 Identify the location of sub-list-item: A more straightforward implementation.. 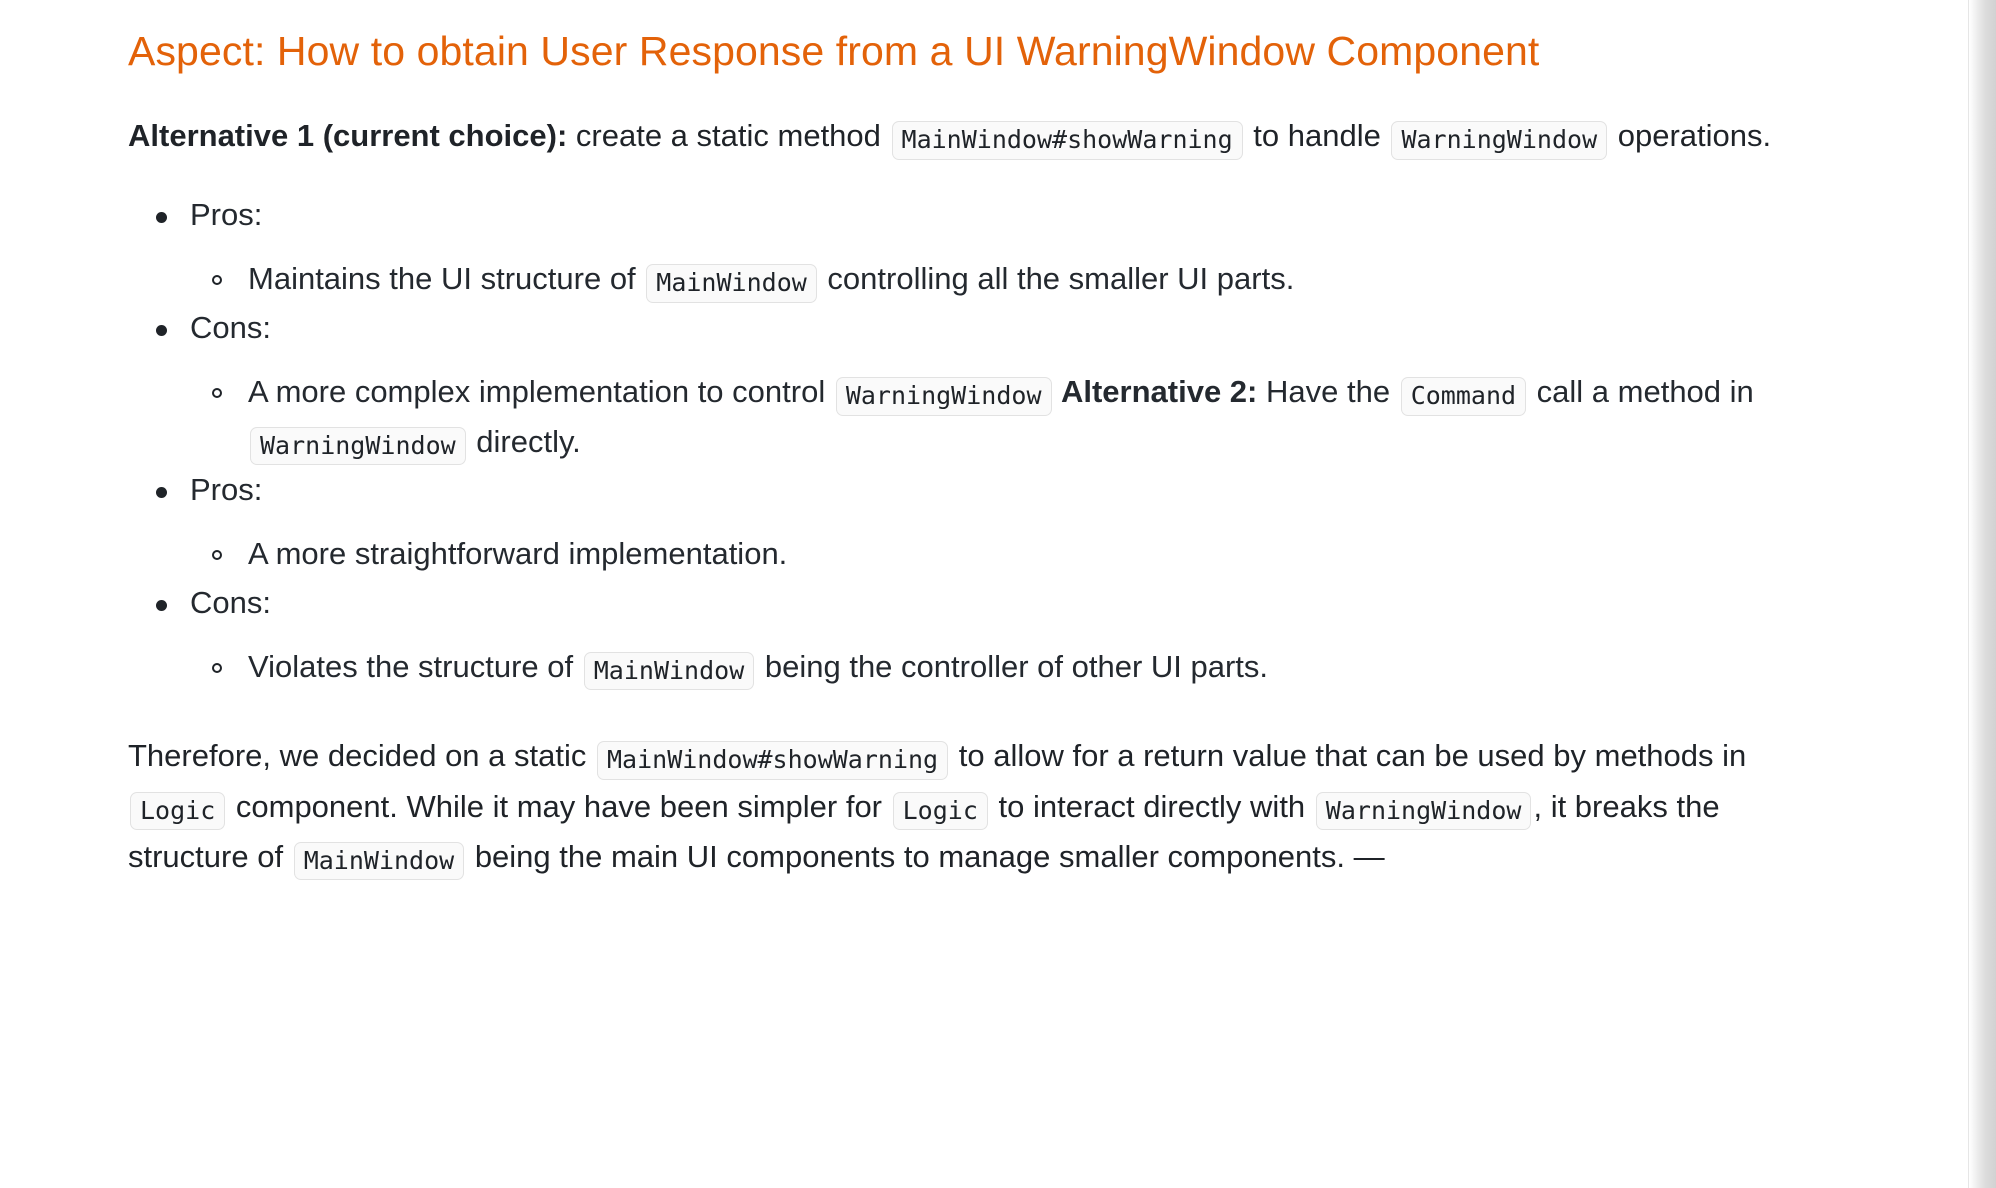
(1045, 554).